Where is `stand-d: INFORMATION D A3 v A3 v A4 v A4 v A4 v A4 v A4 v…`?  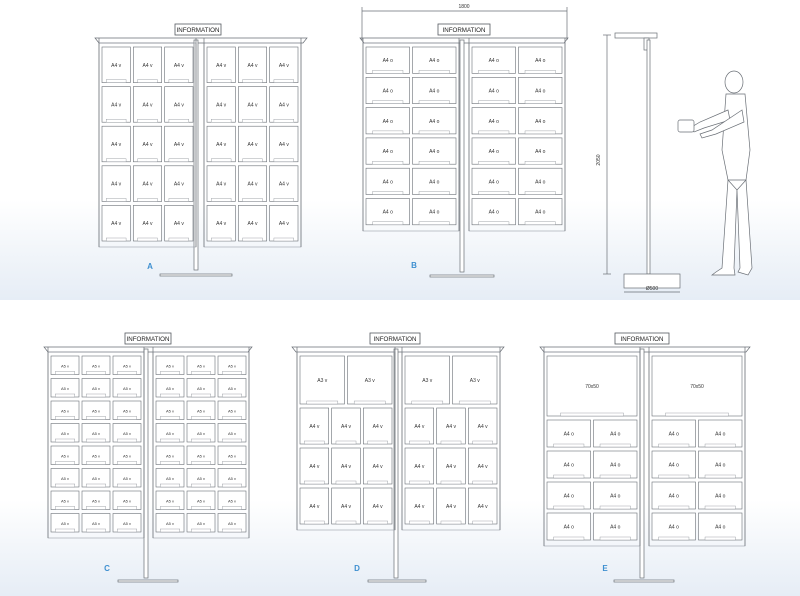
stand-d: INFORMATION D A3 v A3 v A4 v A4 v A4 v A4 v A4 v… is located at coordinates (398, 457).